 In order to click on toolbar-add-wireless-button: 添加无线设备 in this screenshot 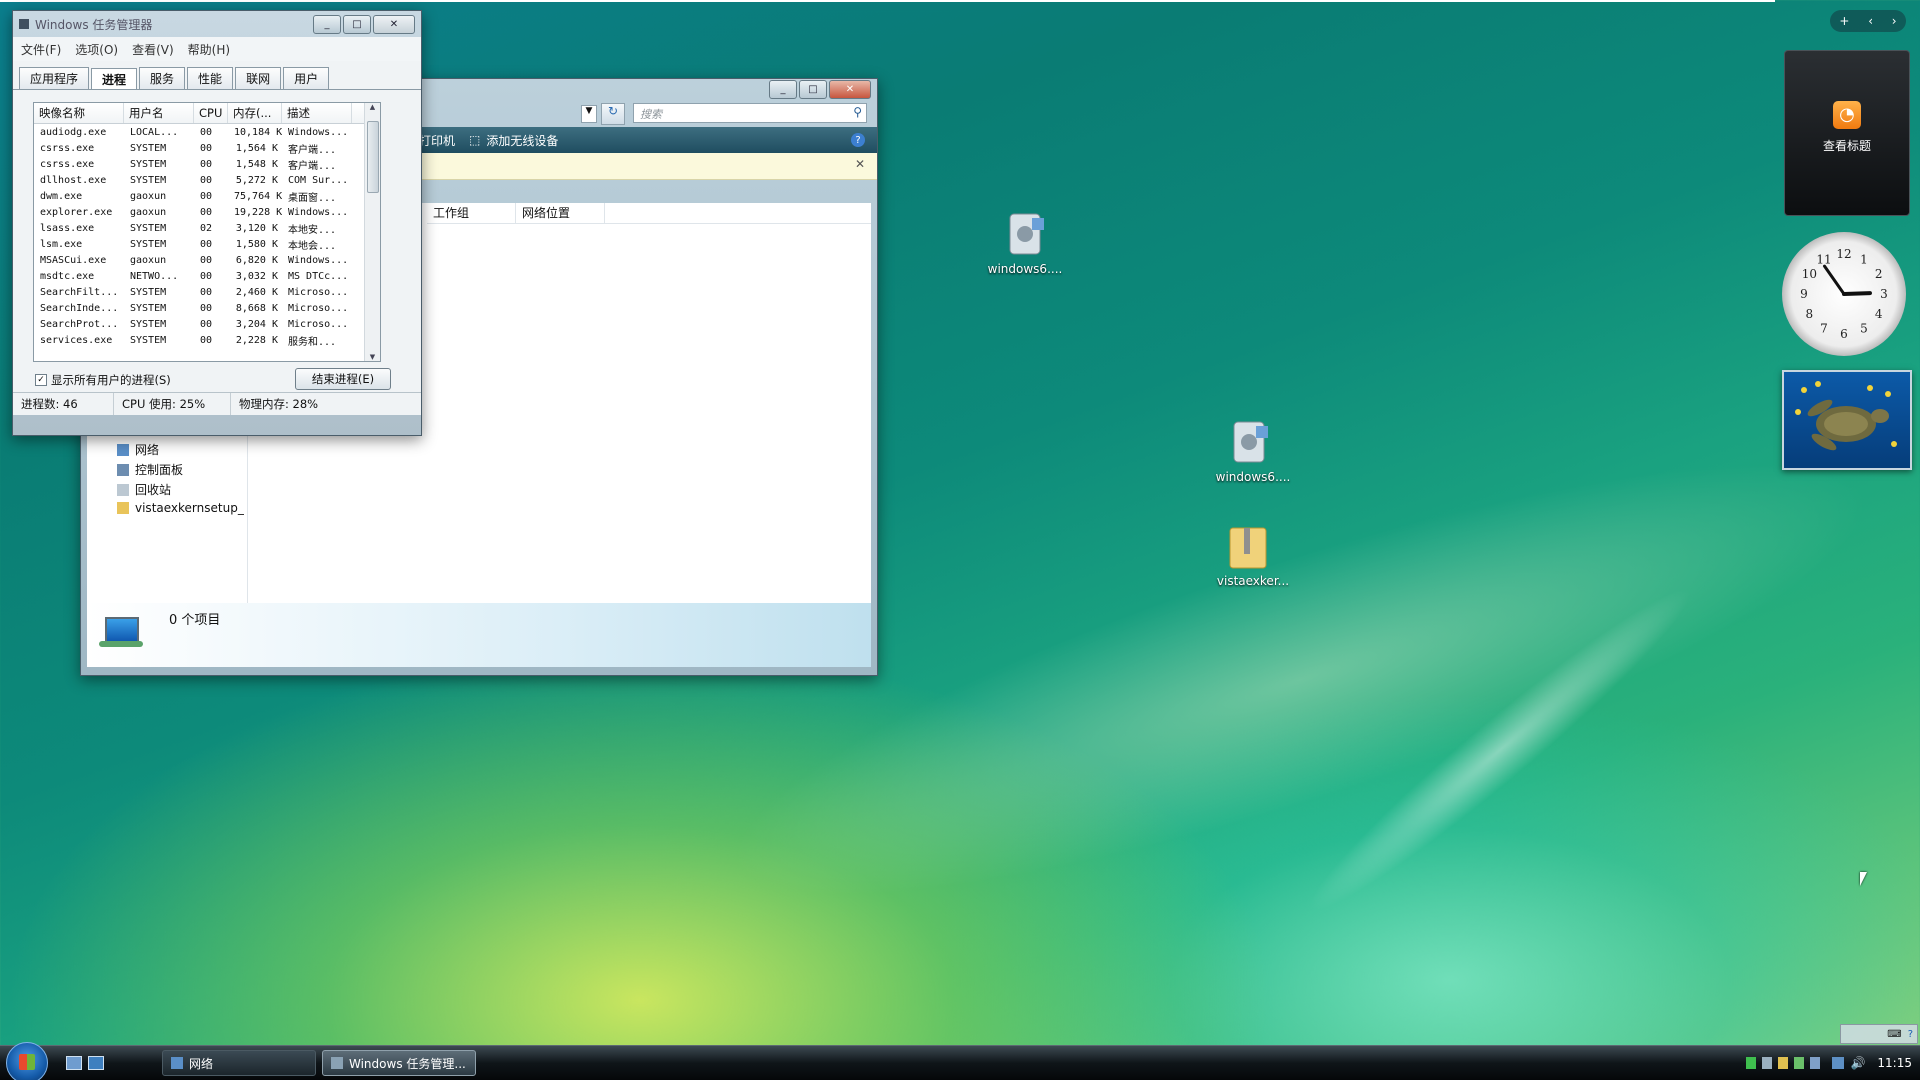, I will do `click(522, 140)`.